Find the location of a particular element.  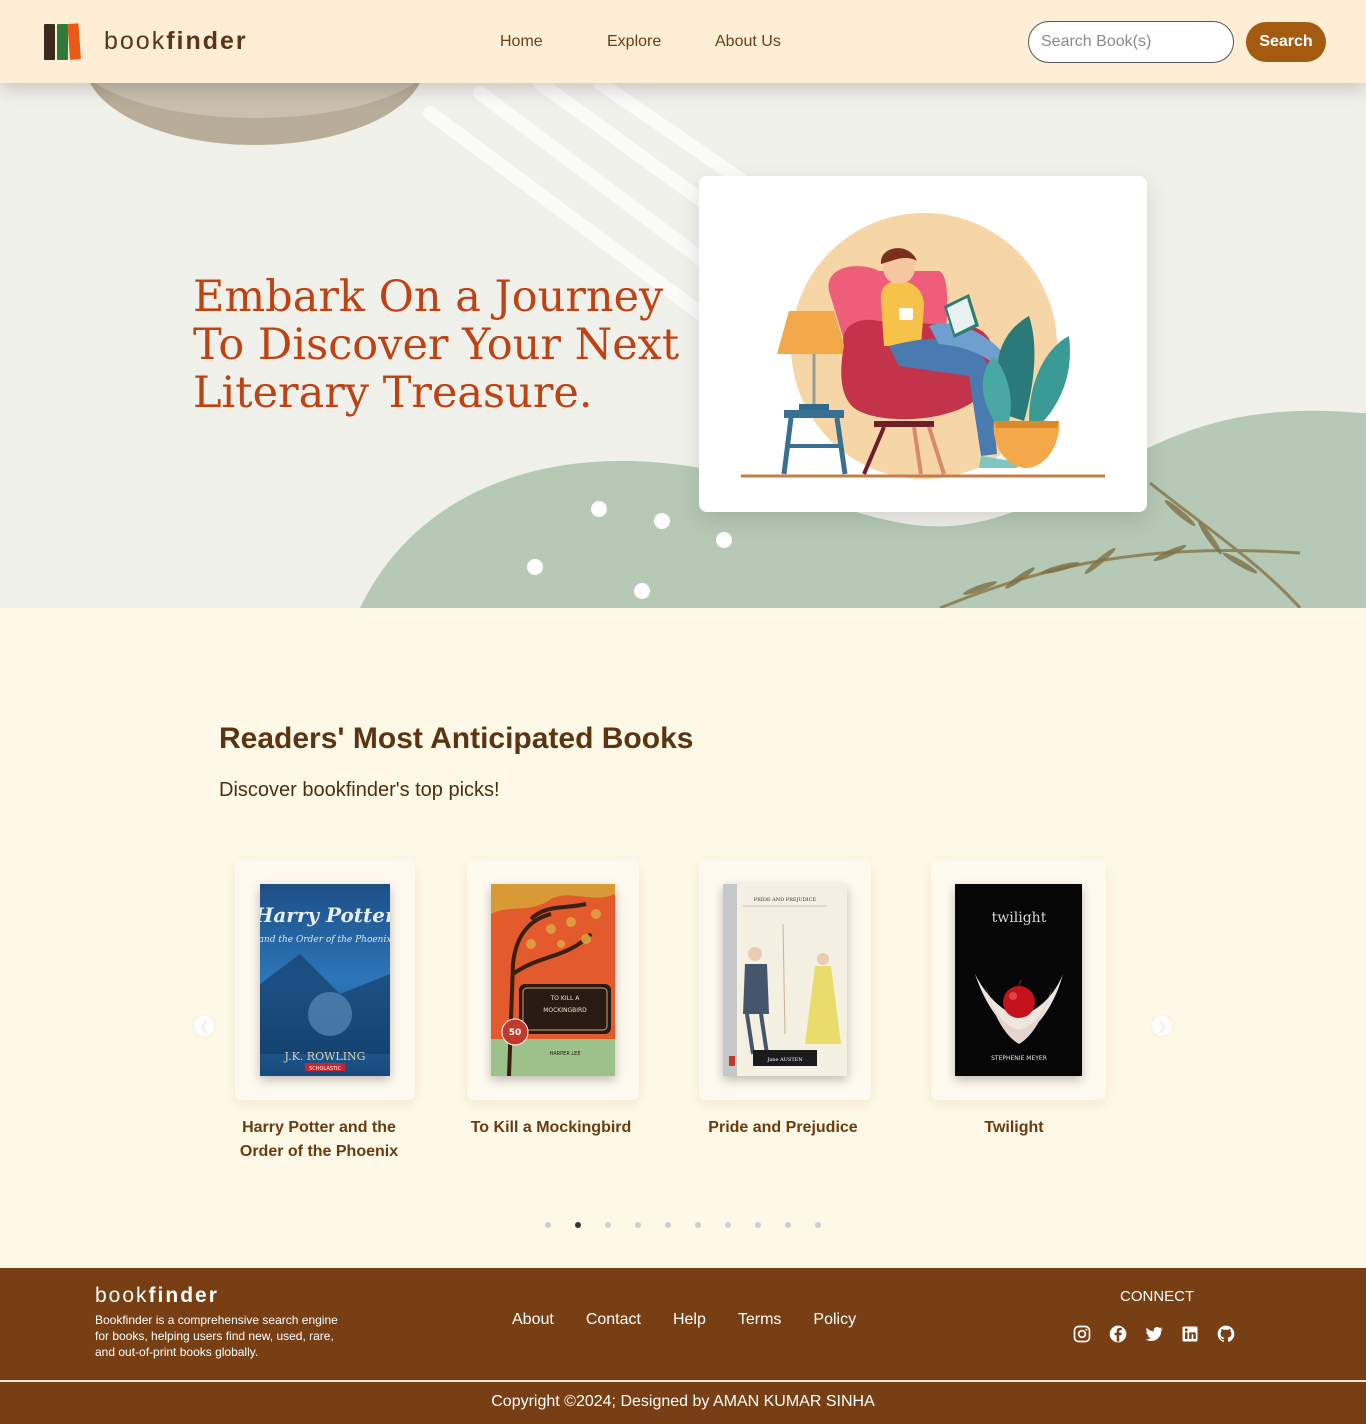

book-cover-image: PRIDE AND PREJUDICE Jane AUSTEN is located at coordinates (785, 980).